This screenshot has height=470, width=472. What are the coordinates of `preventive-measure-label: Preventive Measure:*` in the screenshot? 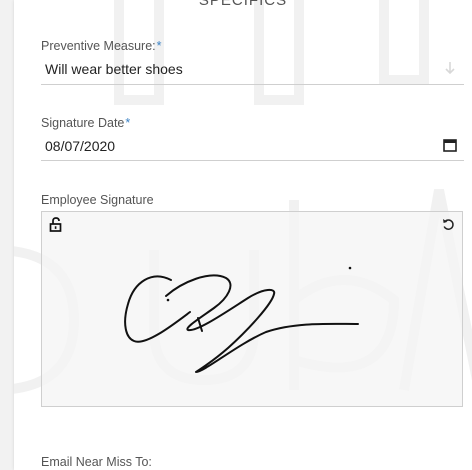 It's located at (101, 46).